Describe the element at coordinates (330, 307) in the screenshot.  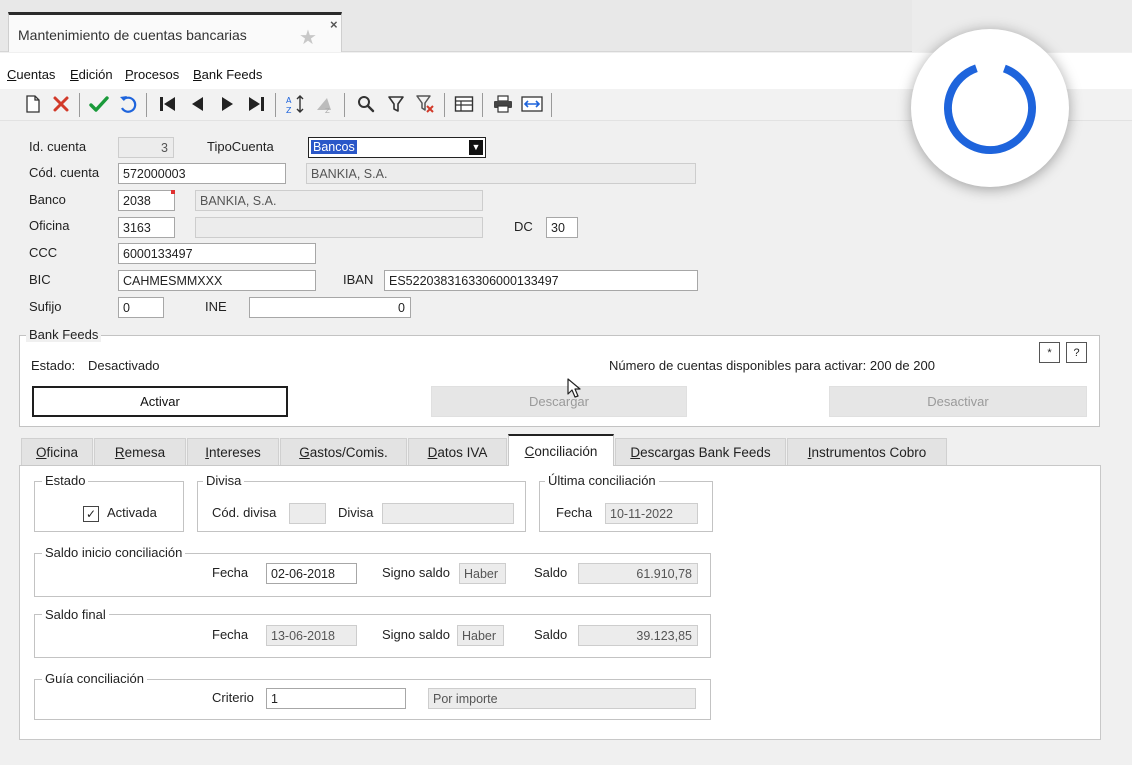
I see `ine-field: 0` at that location.